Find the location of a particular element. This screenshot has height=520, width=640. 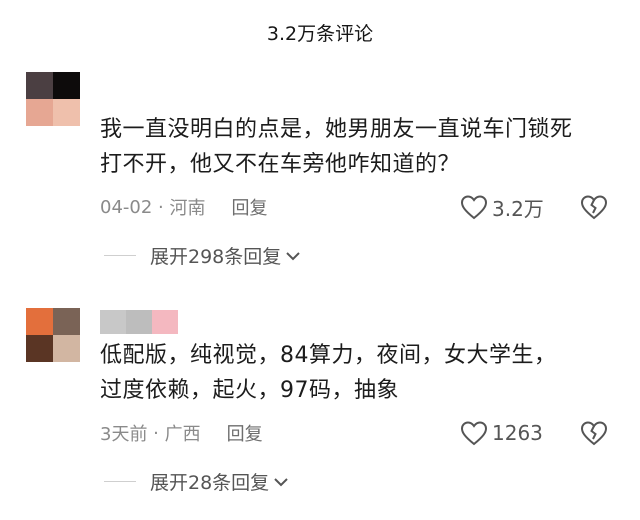

comment-text: 低配版，纯视觉，84算力，夜间，女大学生， 过度依赖，起火，97码，抽象 is located at coordinates (328, 373).